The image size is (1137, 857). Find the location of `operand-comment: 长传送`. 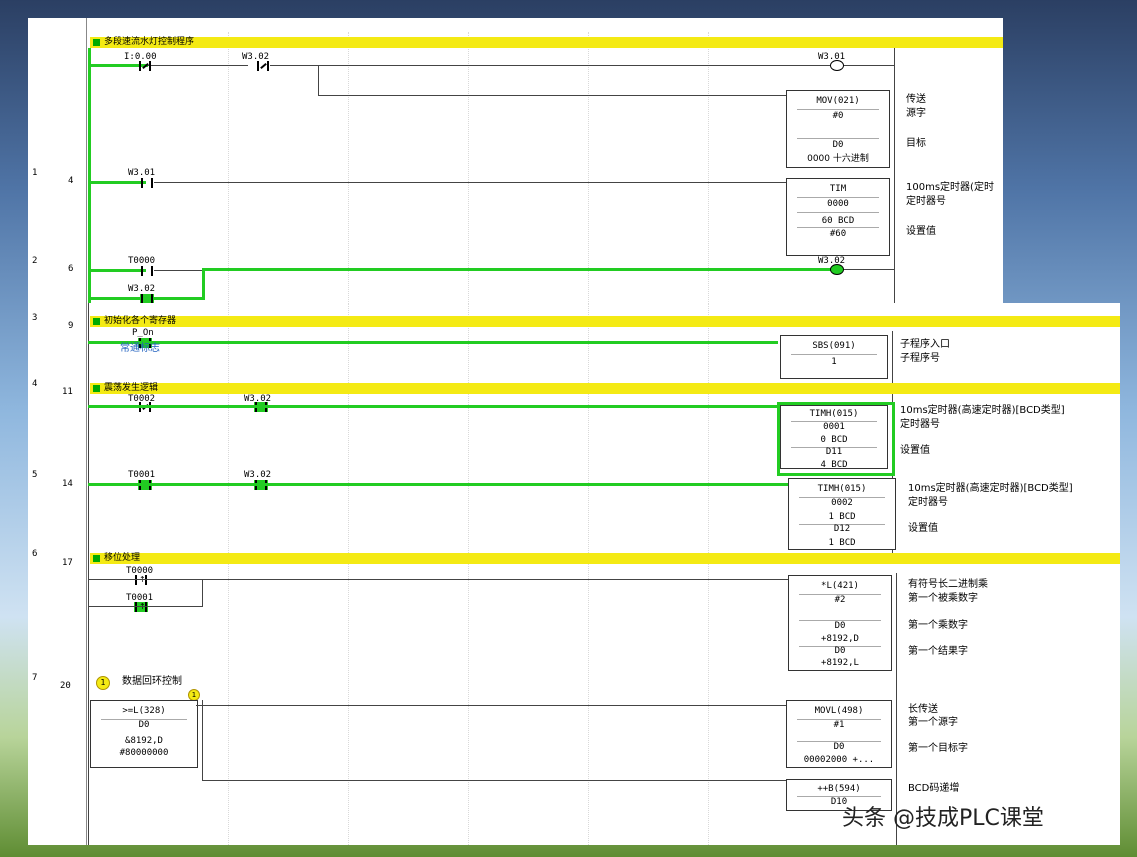

operand-comment: 长传送 is located at coordinates (923, 709).